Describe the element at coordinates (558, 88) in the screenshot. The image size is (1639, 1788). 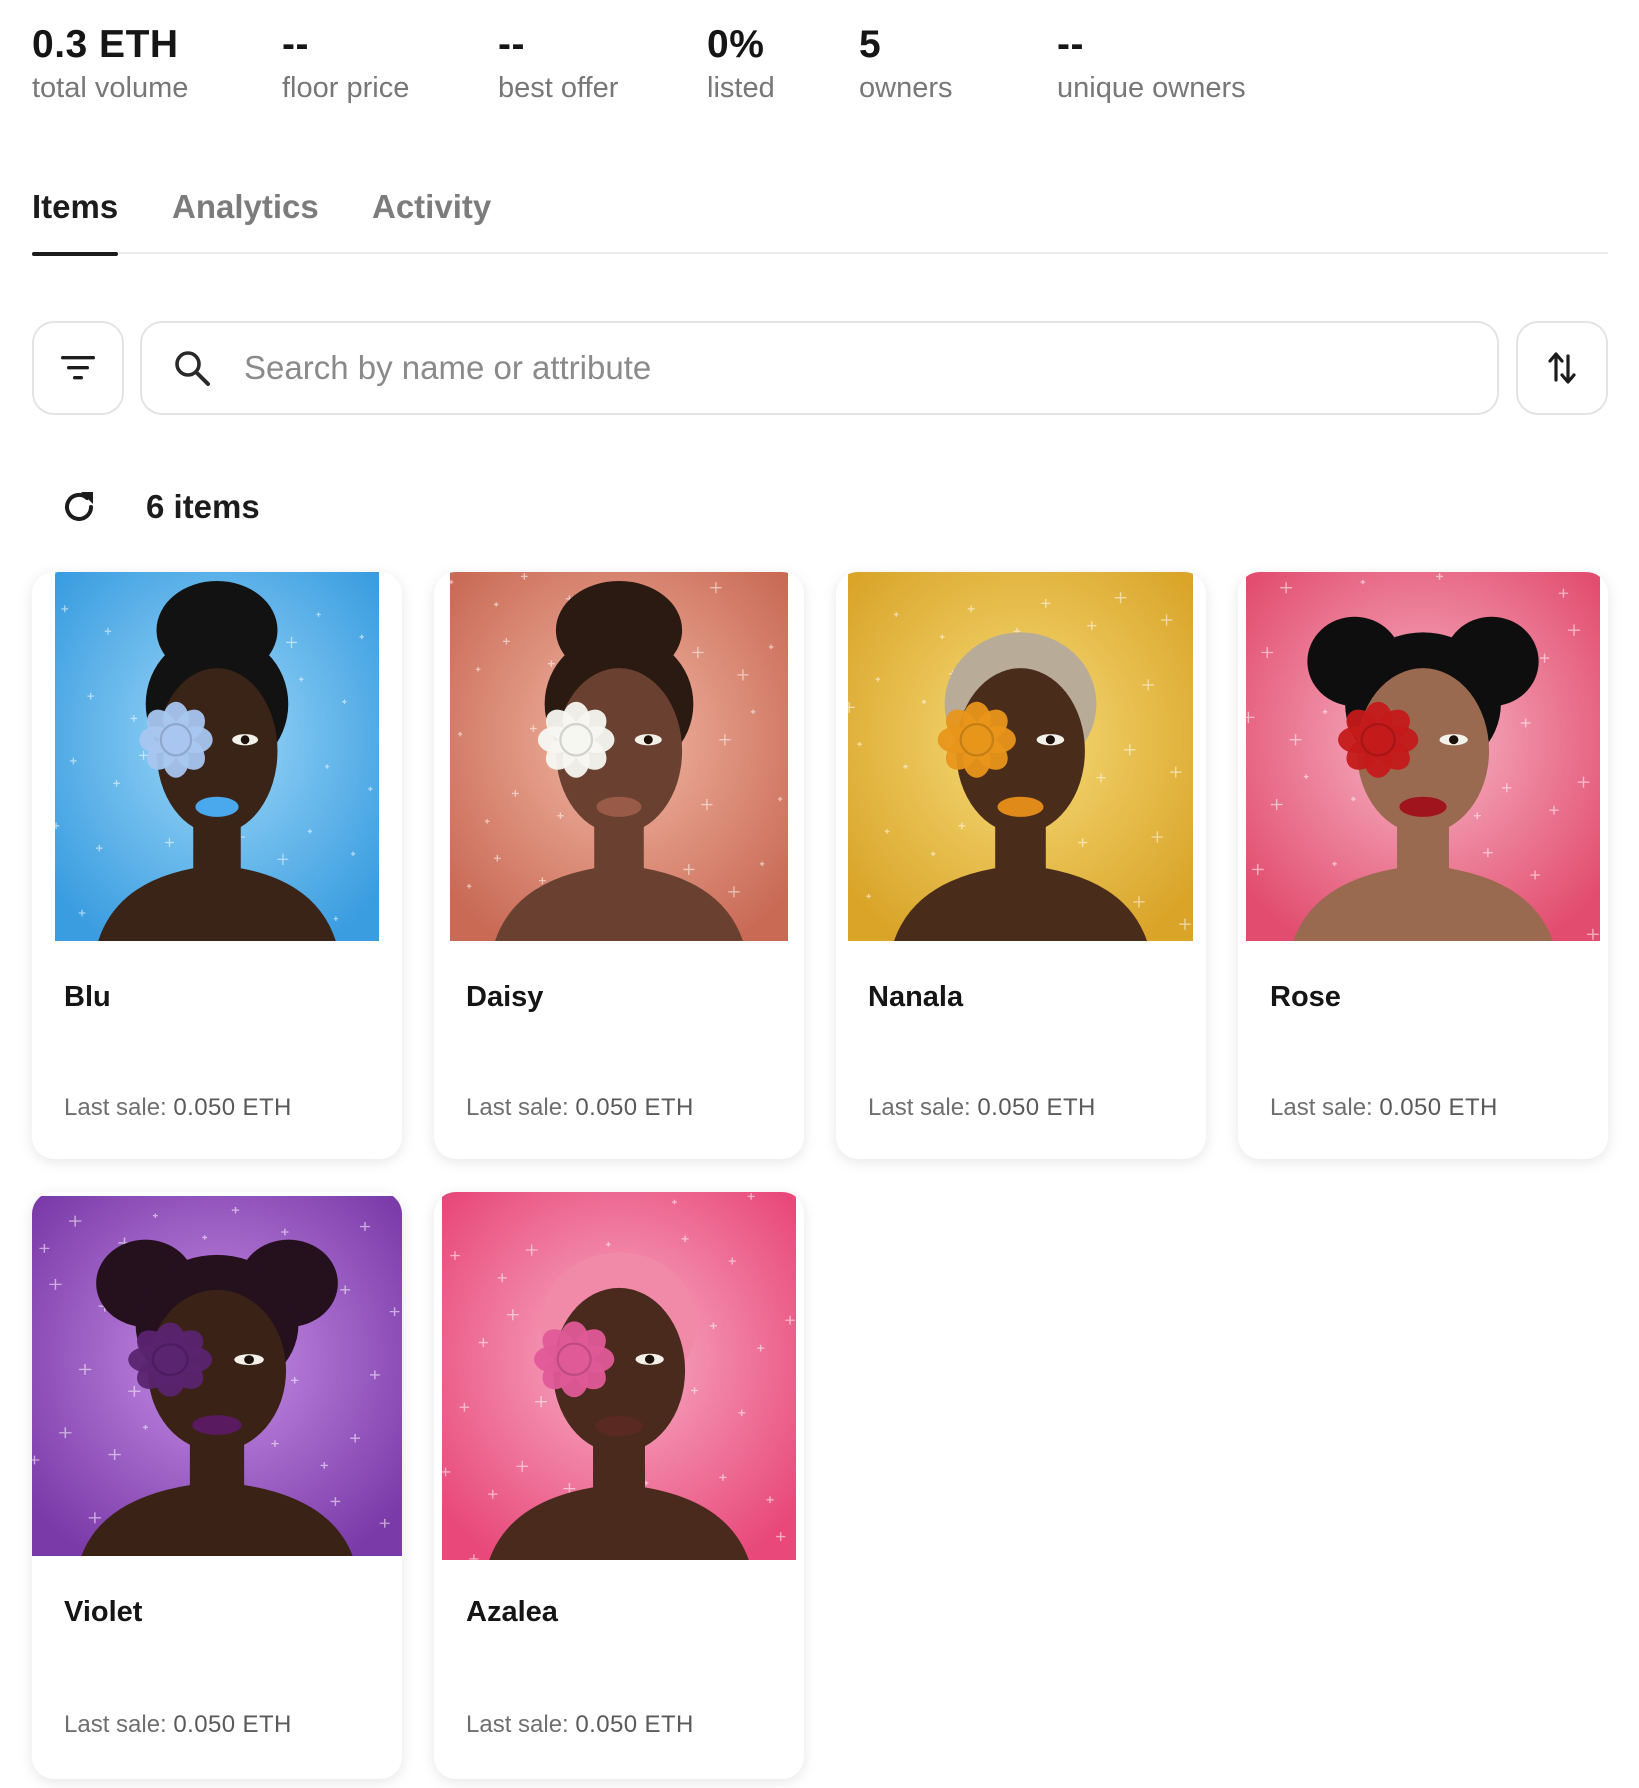
I see `stat-label: best offer` at that location.